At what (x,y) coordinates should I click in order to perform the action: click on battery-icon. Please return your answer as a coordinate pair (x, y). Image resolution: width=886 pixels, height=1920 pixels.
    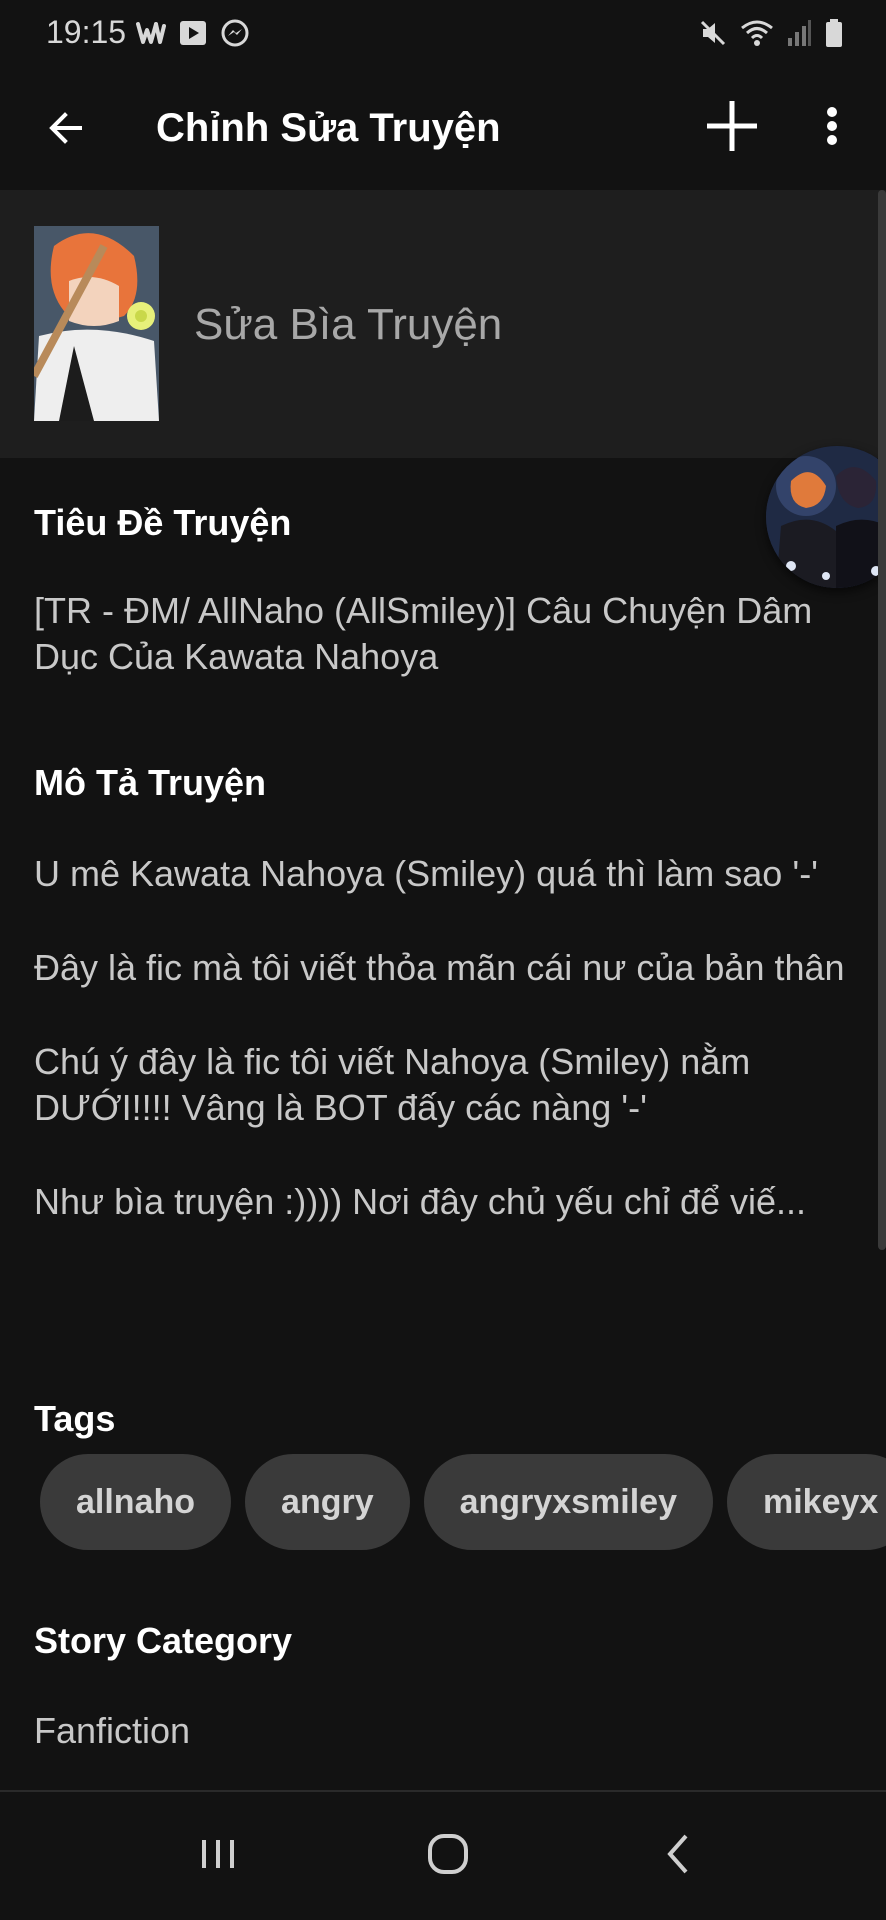
    Looking at the image, I should click on (834, 35).